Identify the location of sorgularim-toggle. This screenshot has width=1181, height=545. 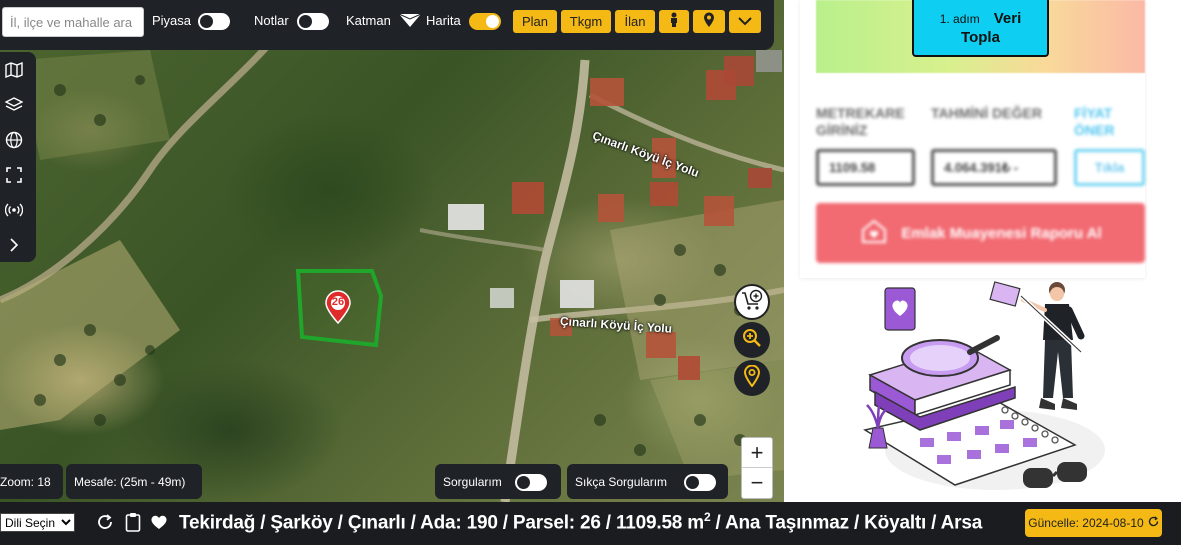
(531, 482).